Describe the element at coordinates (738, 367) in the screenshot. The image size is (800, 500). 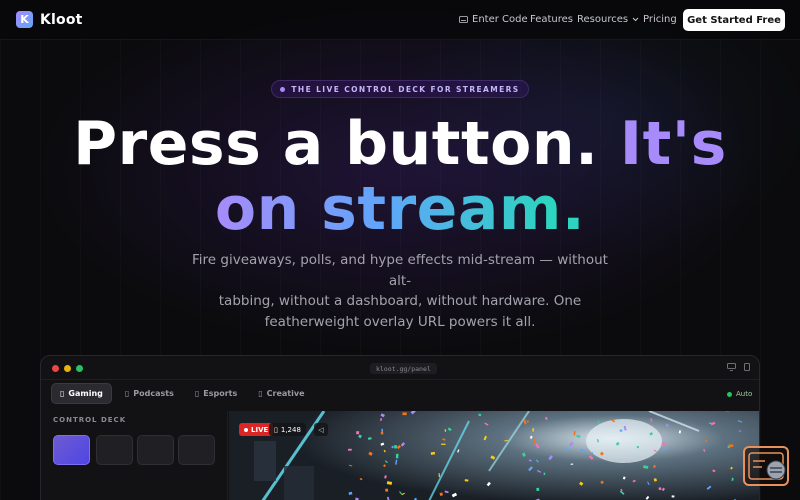
I see `window-icons` at that location.